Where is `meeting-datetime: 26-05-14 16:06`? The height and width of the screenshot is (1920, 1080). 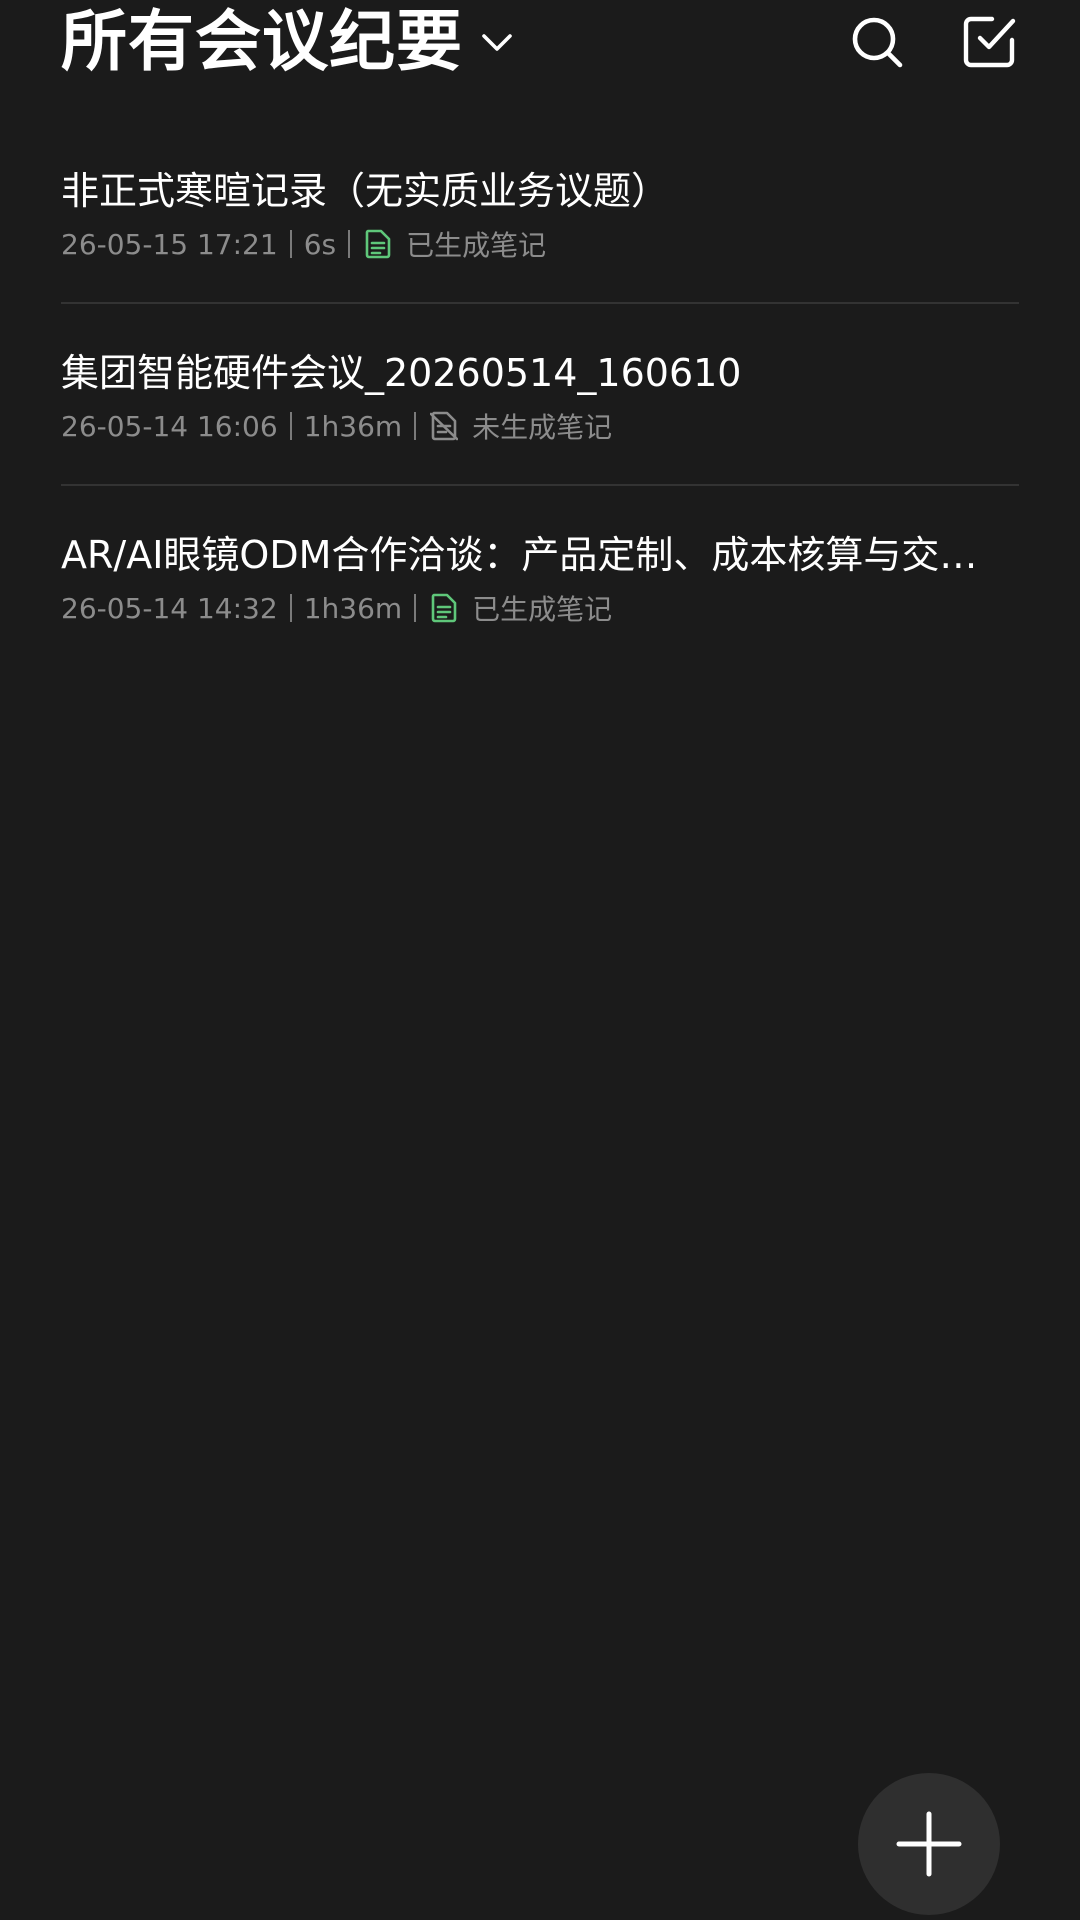
meeting-datetime: 26-05-14 16:06 is located at coordinates (169, 426).